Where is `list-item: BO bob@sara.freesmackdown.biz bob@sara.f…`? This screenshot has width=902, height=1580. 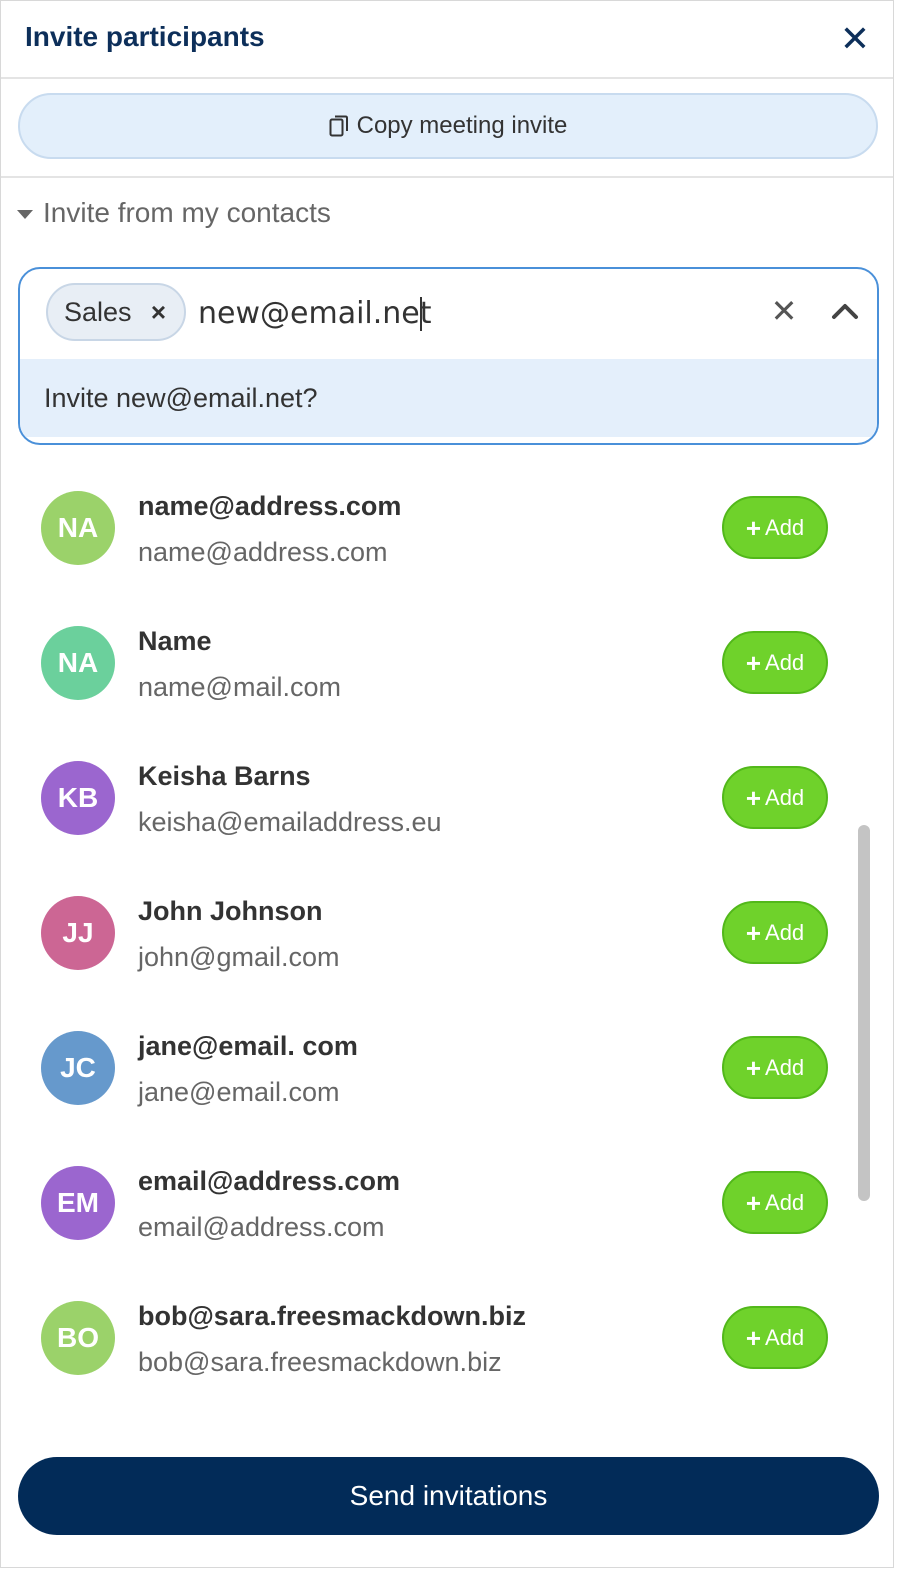
list-item: BO bob@sara.freesmackdown.biz bob@sara.f… is located at coordinates (447, 1338).